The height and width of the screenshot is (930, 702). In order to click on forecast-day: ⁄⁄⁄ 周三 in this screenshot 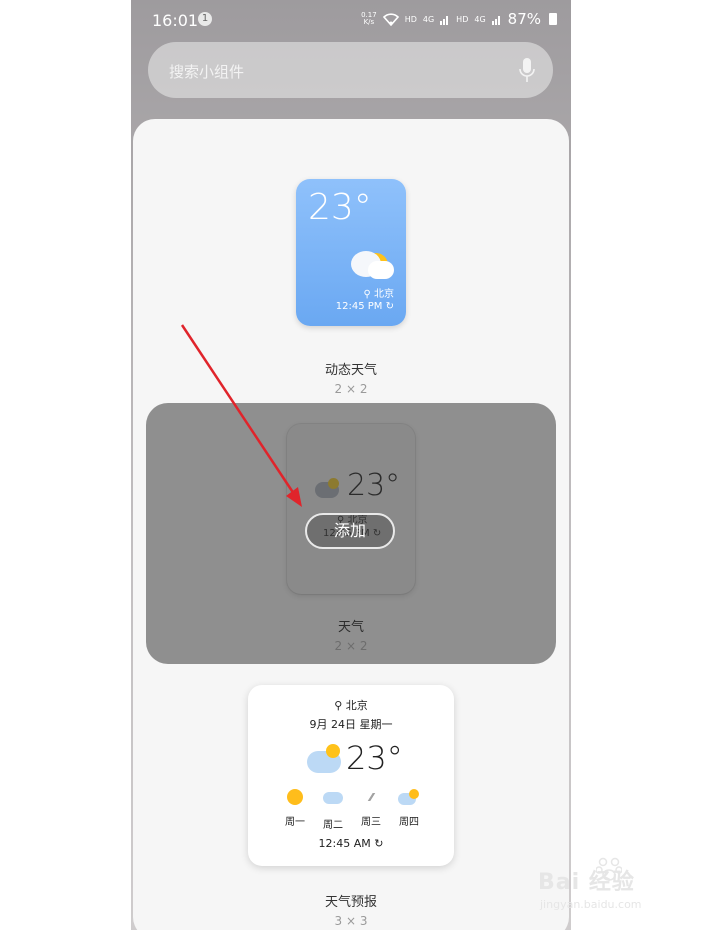, I will do `click(371, 808)`.